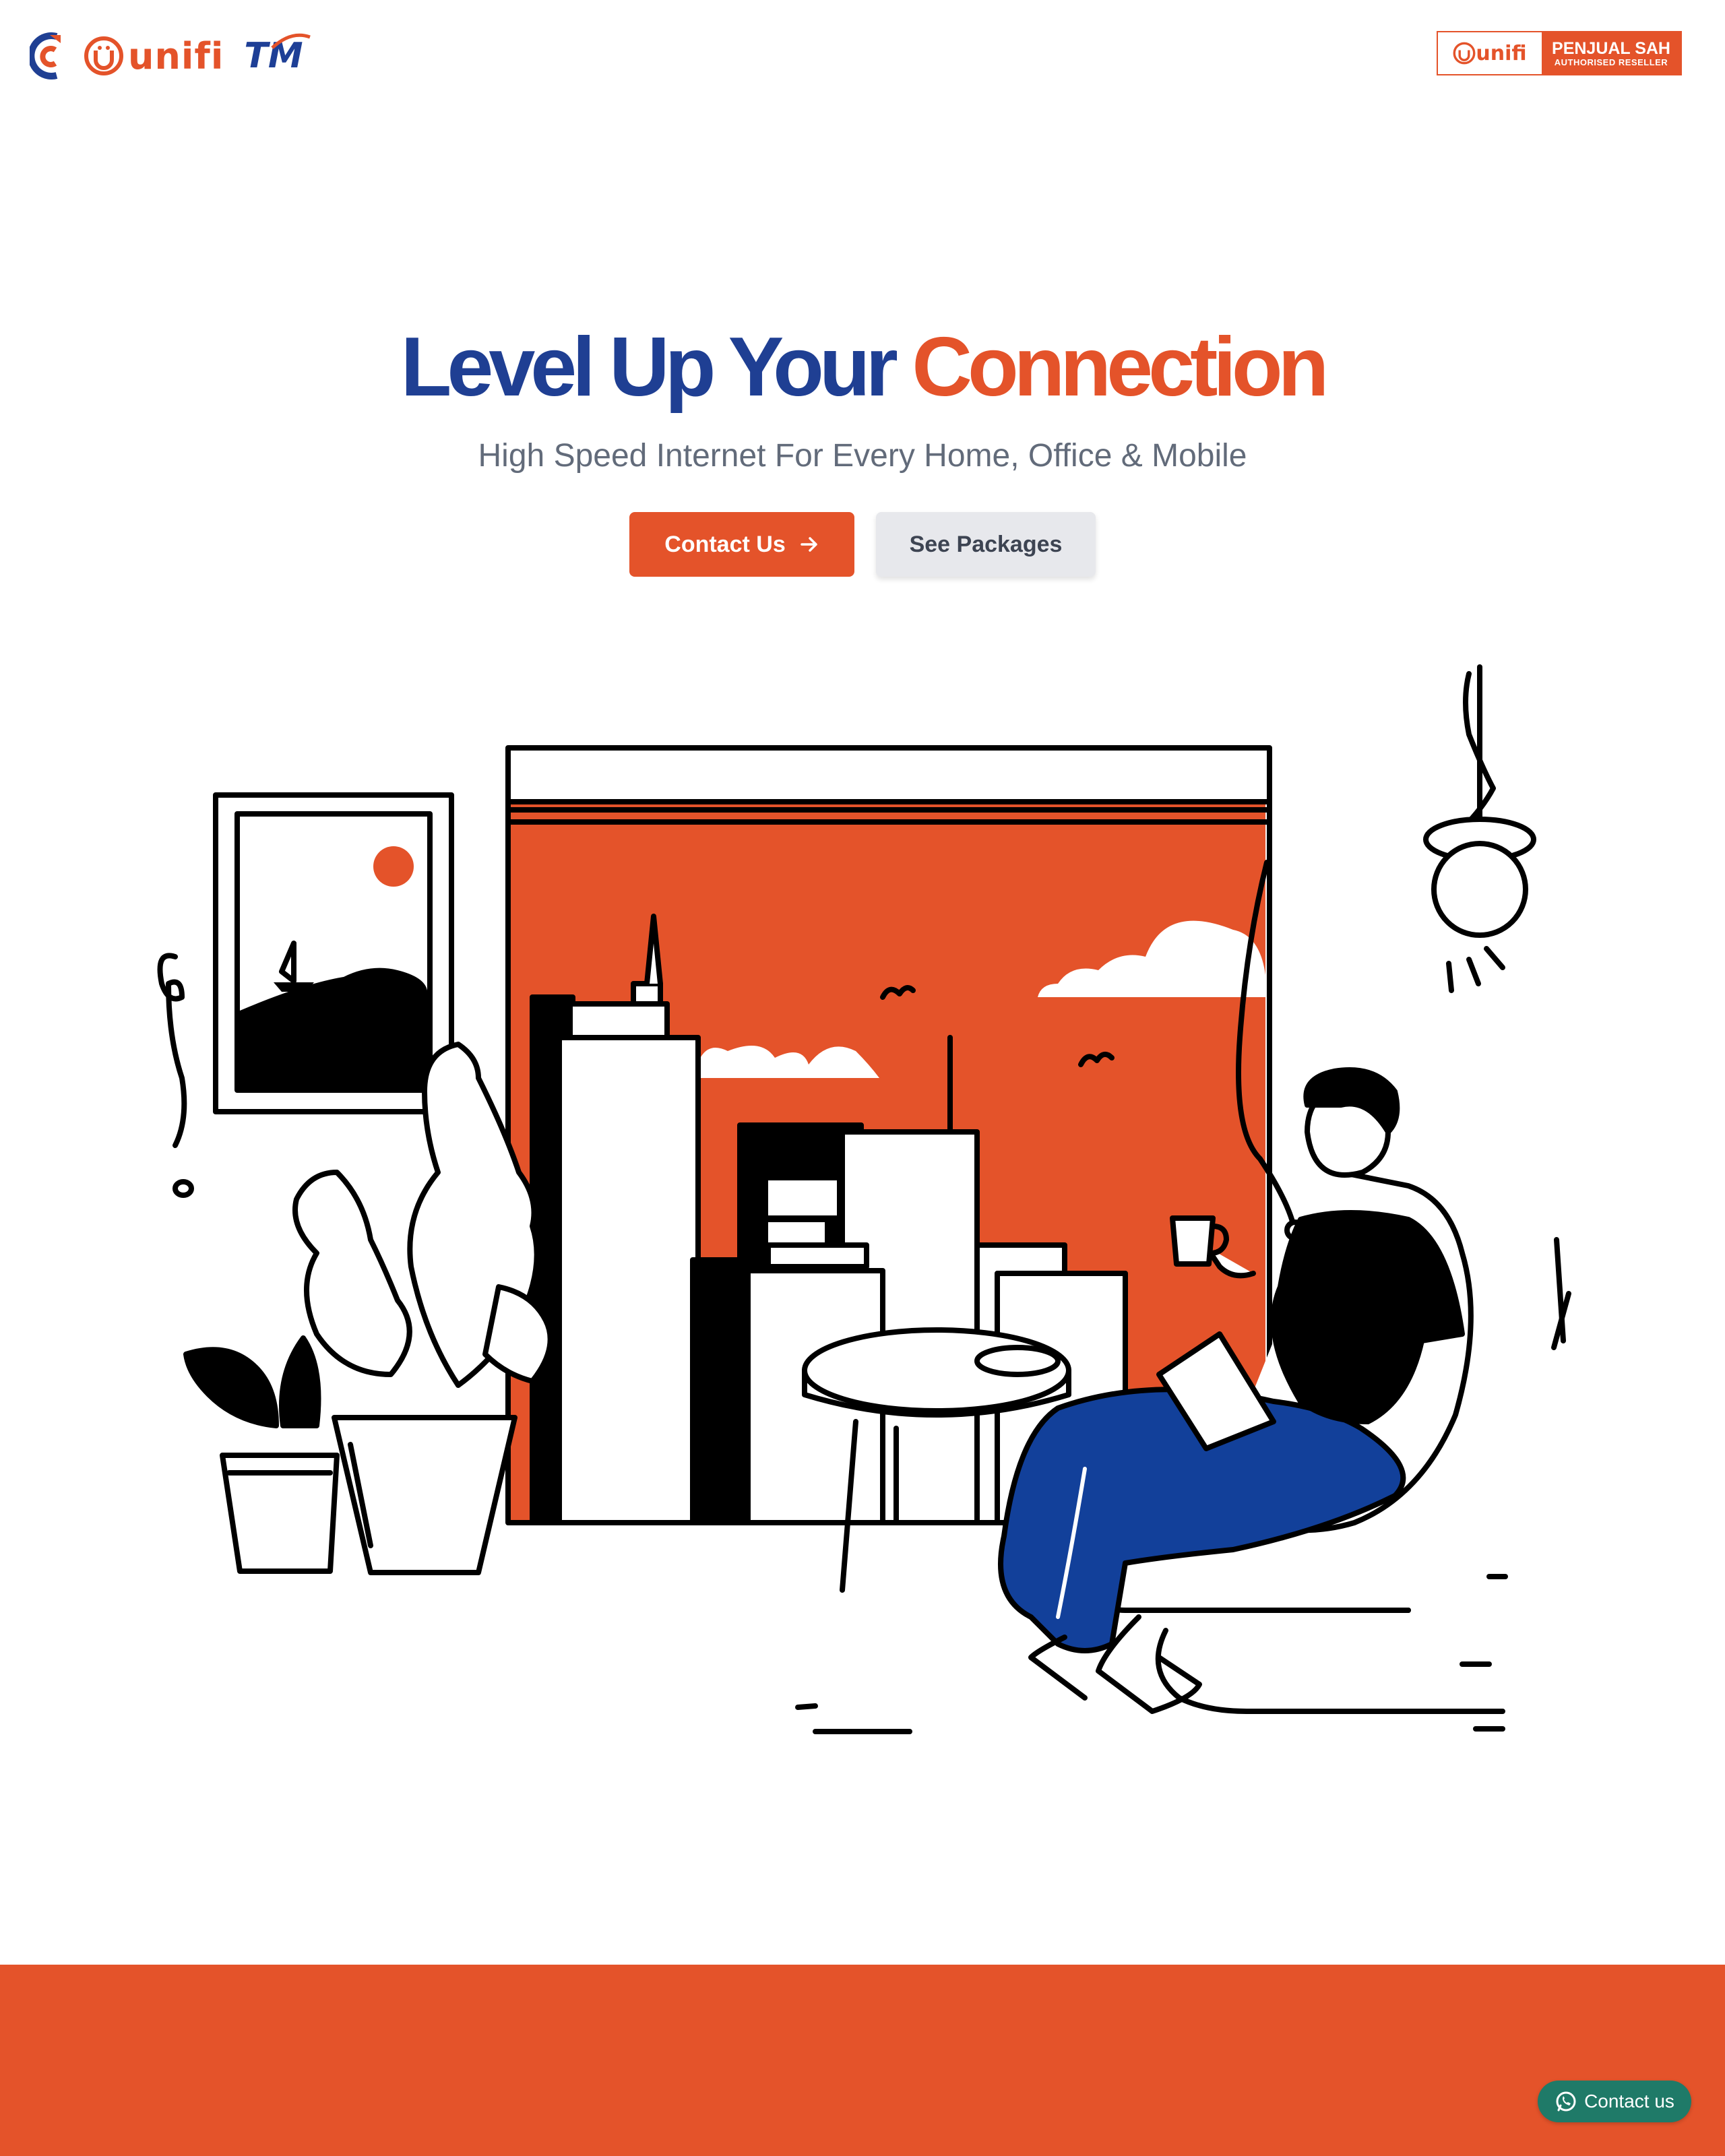 The width and height of the screenshot is (1725, 2156). Describe the element at coordinates (48, 56) in the screenshot. I see `company-logo-icon` at that location.